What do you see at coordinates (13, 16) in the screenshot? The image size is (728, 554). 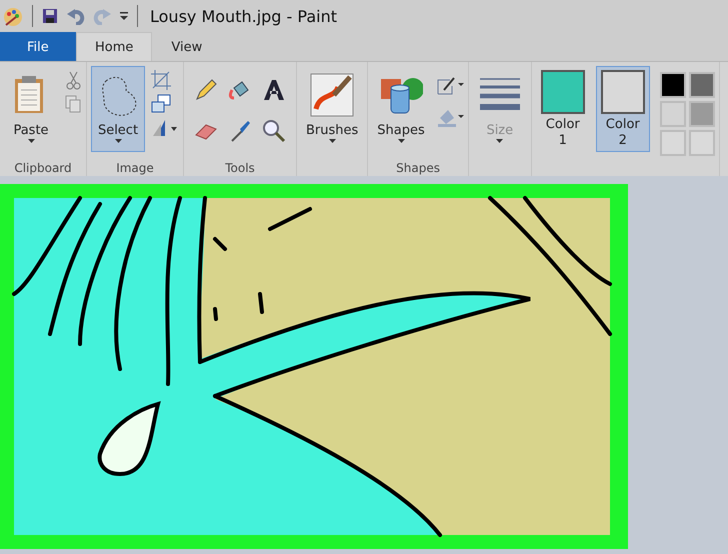 I see `paint-app-icon` at bounding box center [13, 16].